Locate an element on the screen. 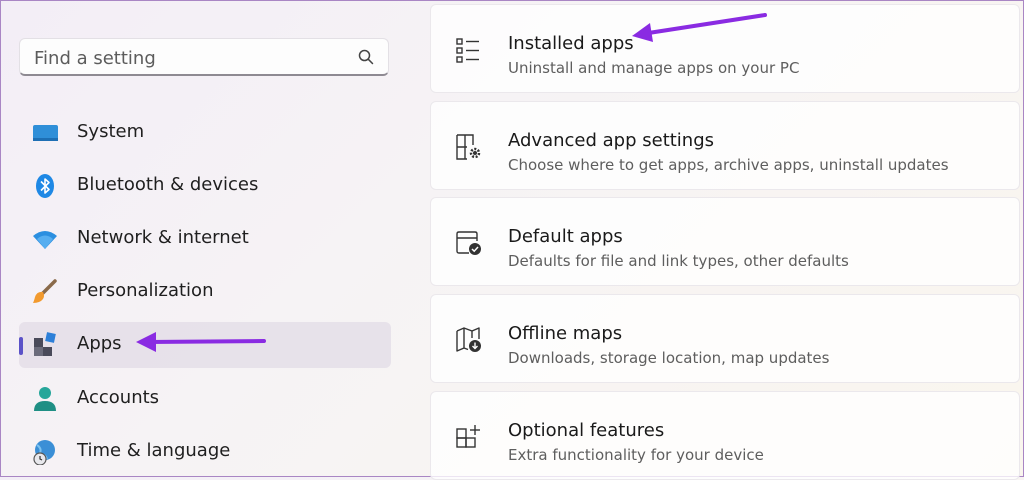 The image size is (1024, 480). default-apps-icon is located at coordinates (468, 243).